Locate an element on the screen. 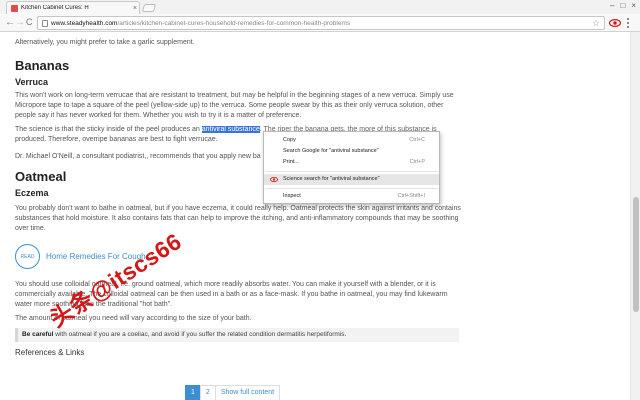 The height and width of the screenshot is (400, 640). reload-icon: C is located at coordinates (29, 22).